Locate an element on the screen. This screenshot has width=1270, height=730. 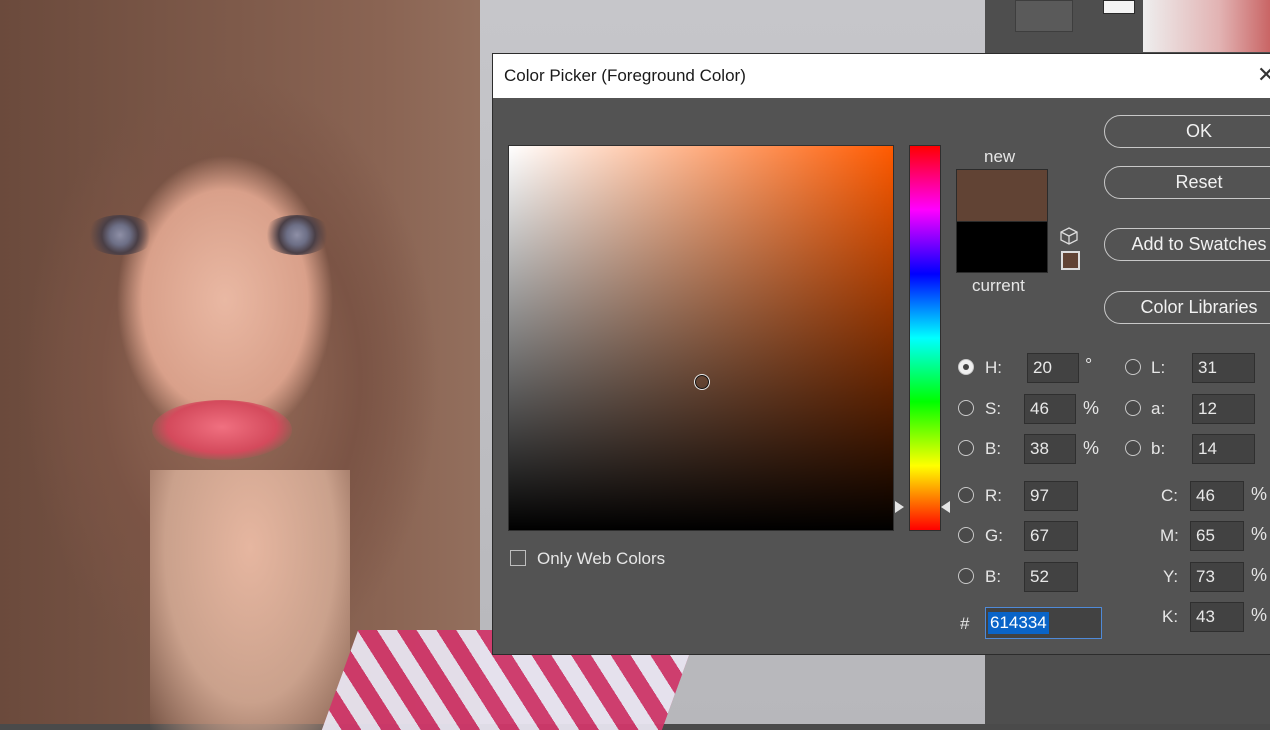
h-unit: ° is located at coordinates (1089, 365).